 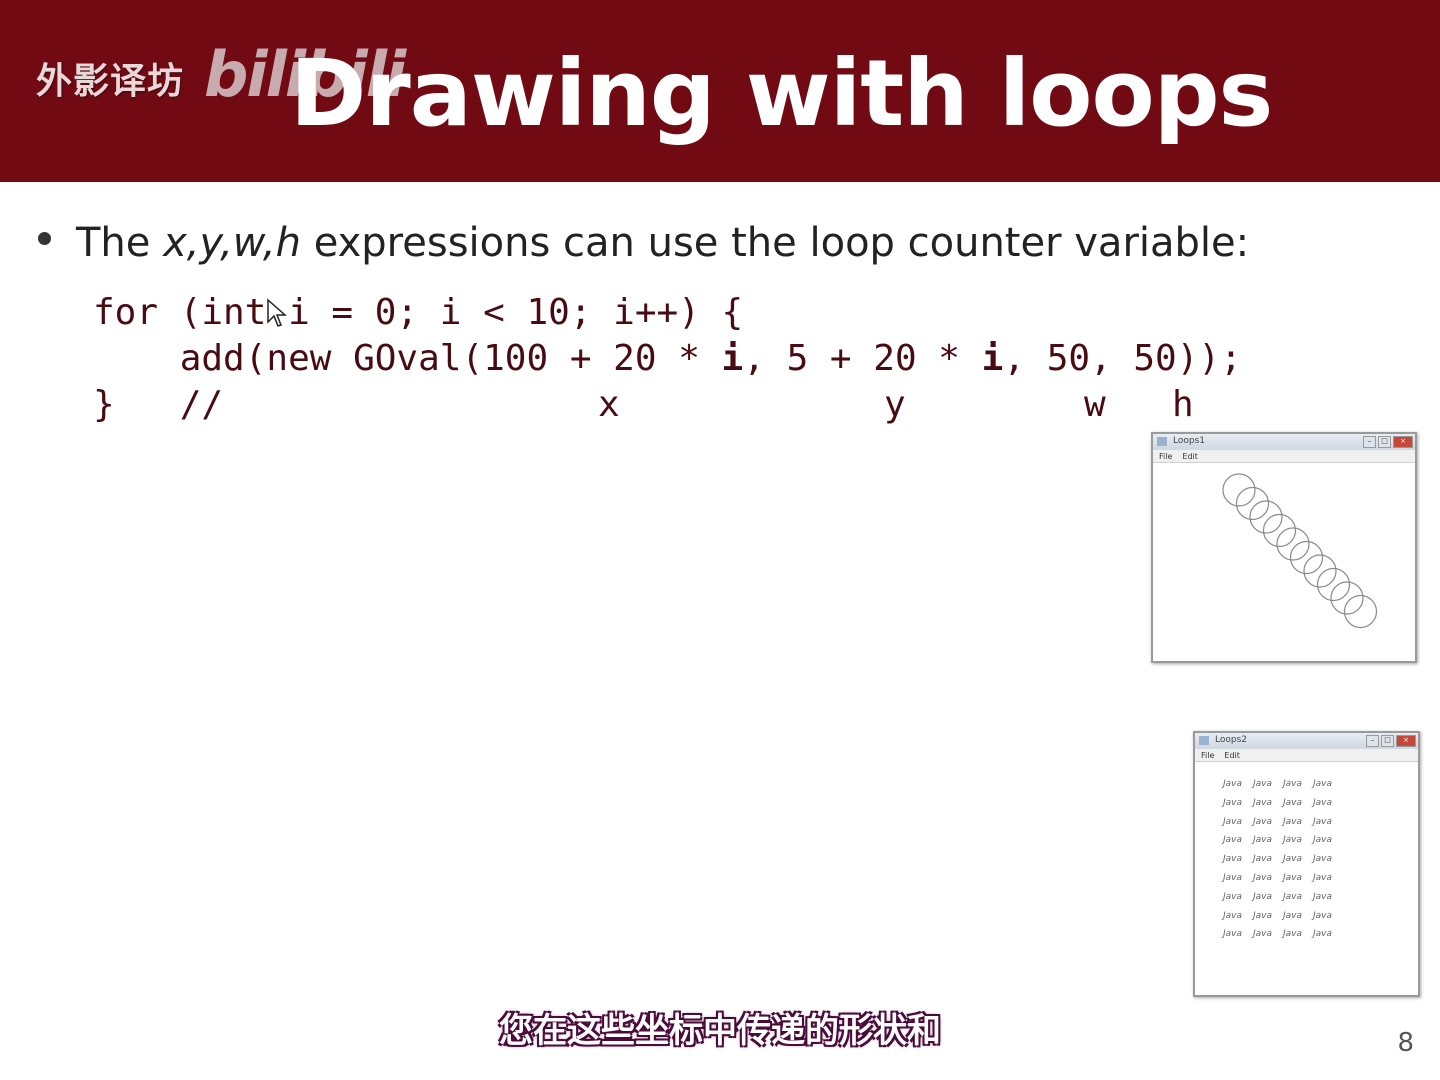 What do you see at coordinates (781, 93) in the screenshot?
I see `slide-title: Drawing with loops` at bounding box center [781, 93].